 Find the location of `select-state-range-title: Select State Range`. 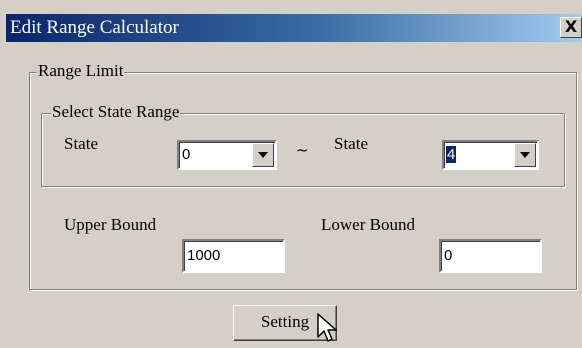

select-state-range-title: Select State Range is located at coordinates (116, 112).